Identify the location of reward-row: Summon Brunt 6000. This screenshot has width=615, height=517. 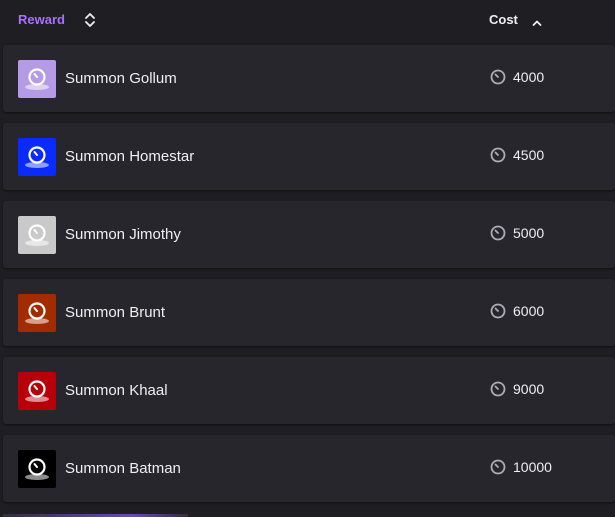
(309, 312).